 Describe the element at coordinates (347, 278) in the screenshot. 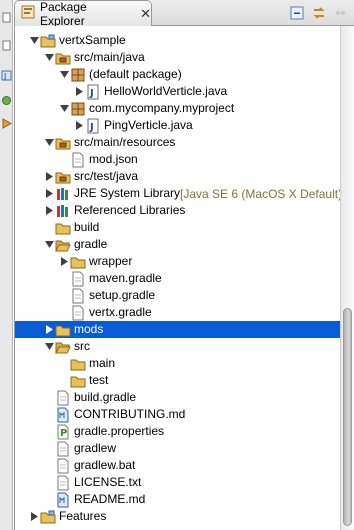

I see `vertical-scrollbar` at that location.